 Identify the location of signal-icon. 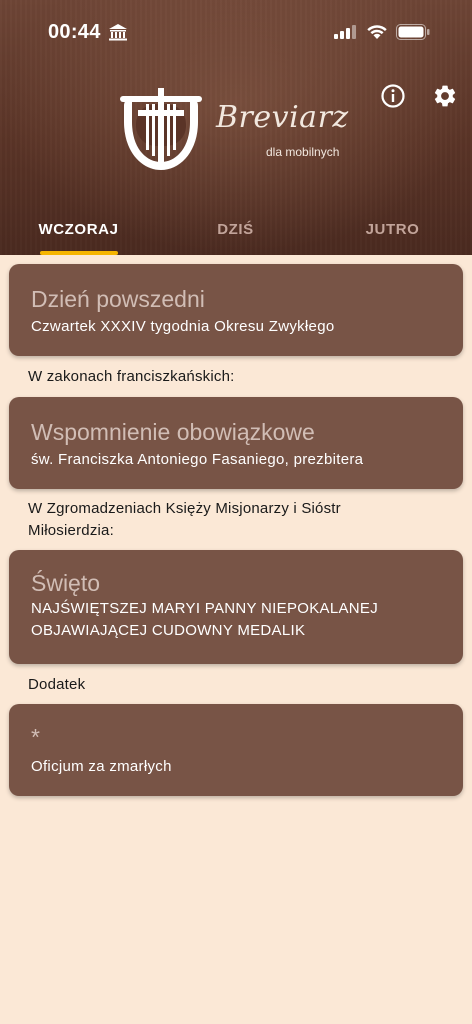
(345, 34).